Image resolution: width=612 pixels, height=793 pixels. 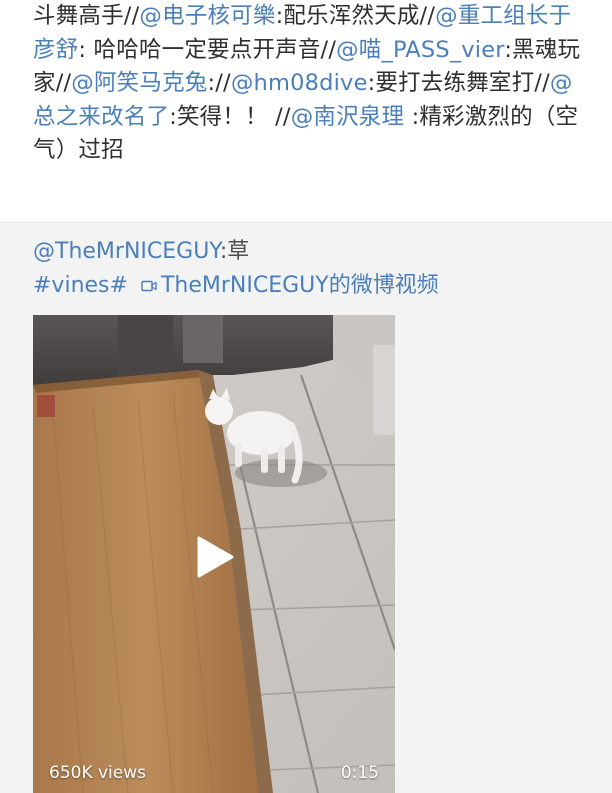 What do you see at coordinates (98, 773) in the screenshot?
I see `view-count: 650K views` at bounding box center [98, 773].